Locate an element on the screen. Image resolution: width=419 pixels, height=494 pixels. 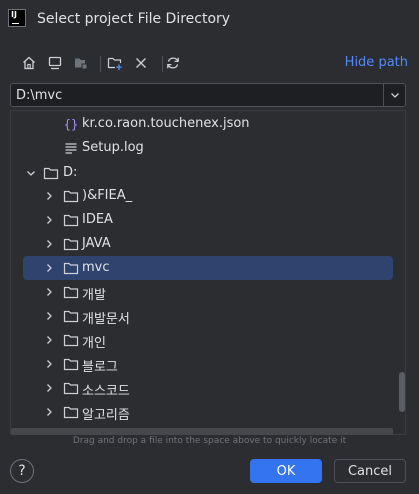
ok-button: OK is located at coordinates (286, 471).